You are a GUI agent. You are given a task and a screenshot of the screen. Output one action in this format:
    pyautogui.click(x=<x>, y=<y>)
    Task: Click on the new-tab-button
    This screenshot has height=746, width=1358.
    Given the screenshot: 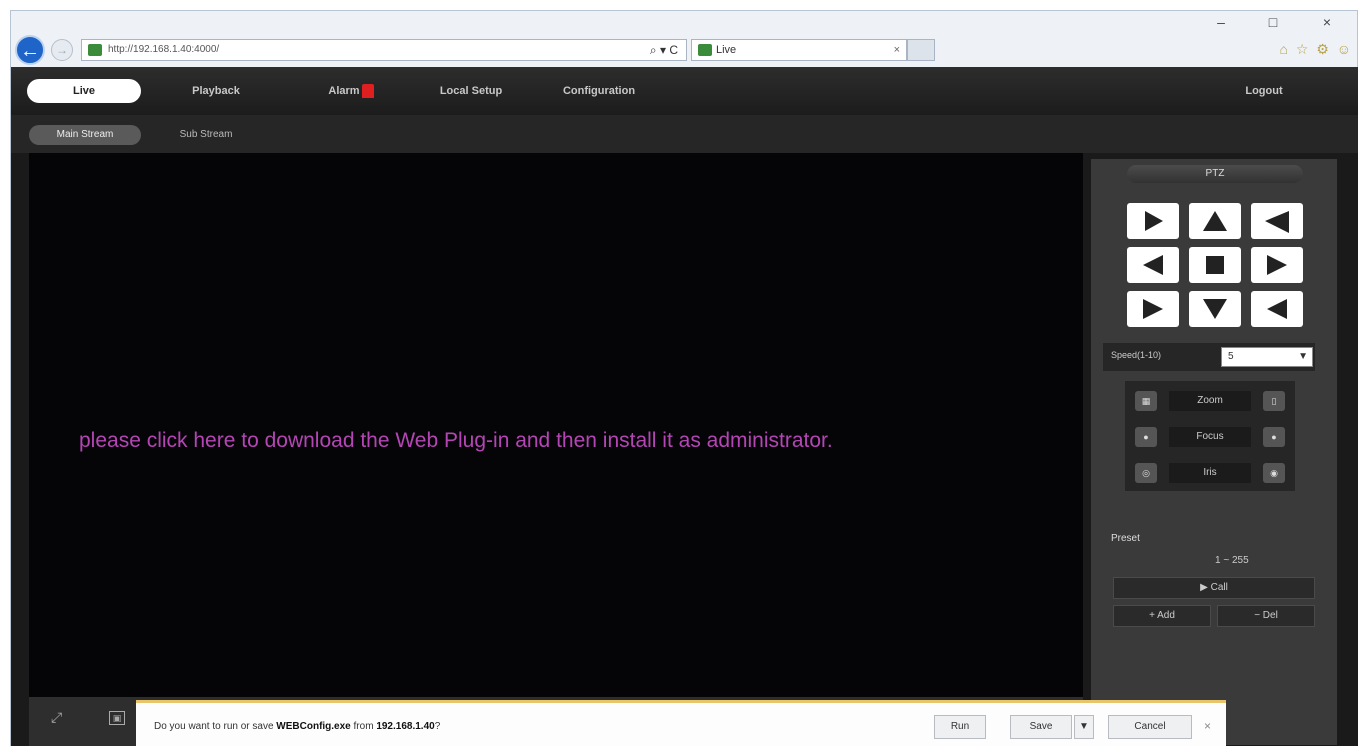 What is the action you would take?
    pyautogui.click(x=921, y=50)
    